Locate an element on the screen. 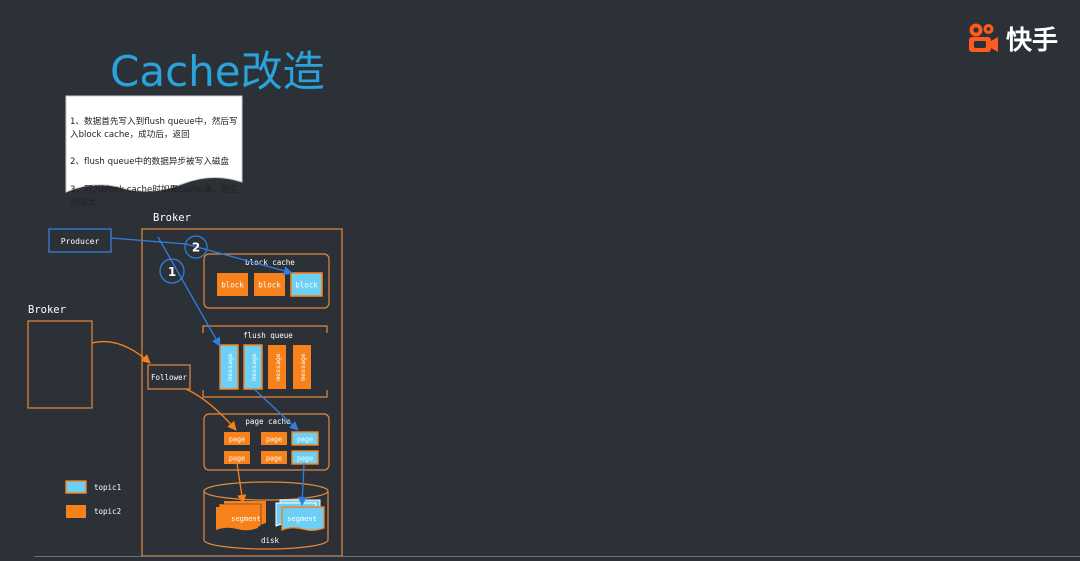 This screenshot has height=561, width=1080. arrow-broker-to-follower is located at coordinates (121, 352).